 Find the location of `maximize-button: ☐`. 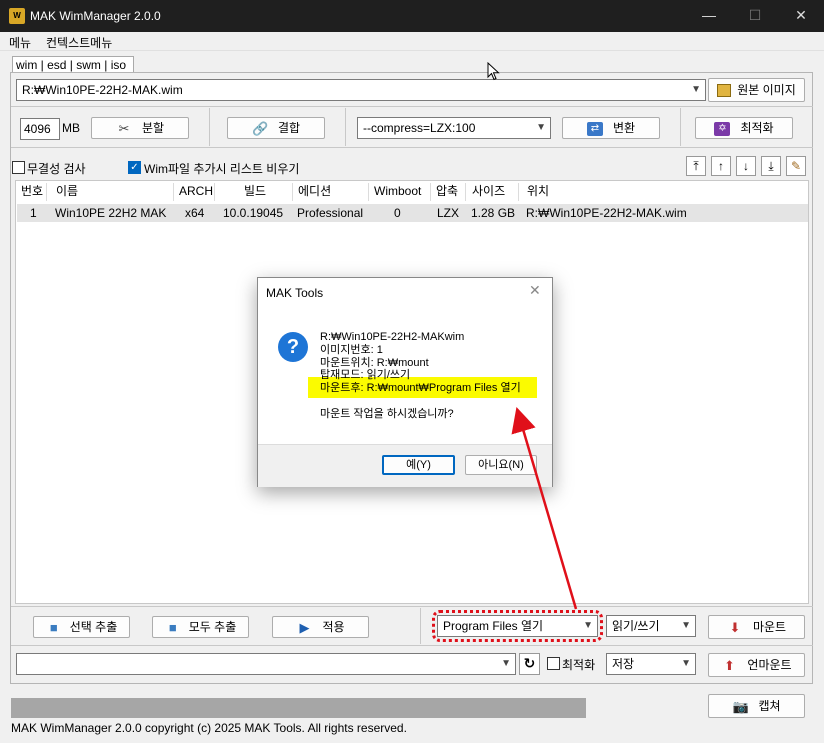

maximize-button: ☐ is located at coordinates (755, 16).